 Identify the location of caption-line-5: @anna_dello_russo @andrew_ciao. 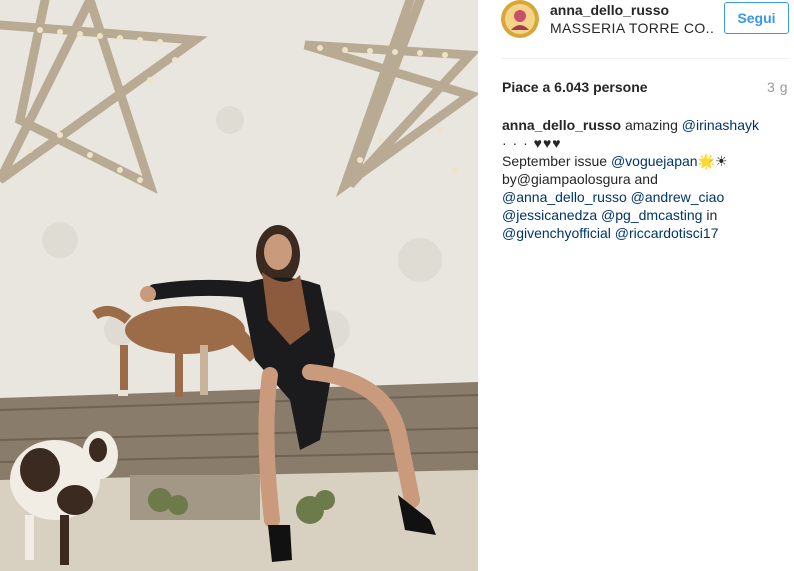
(646, 197).